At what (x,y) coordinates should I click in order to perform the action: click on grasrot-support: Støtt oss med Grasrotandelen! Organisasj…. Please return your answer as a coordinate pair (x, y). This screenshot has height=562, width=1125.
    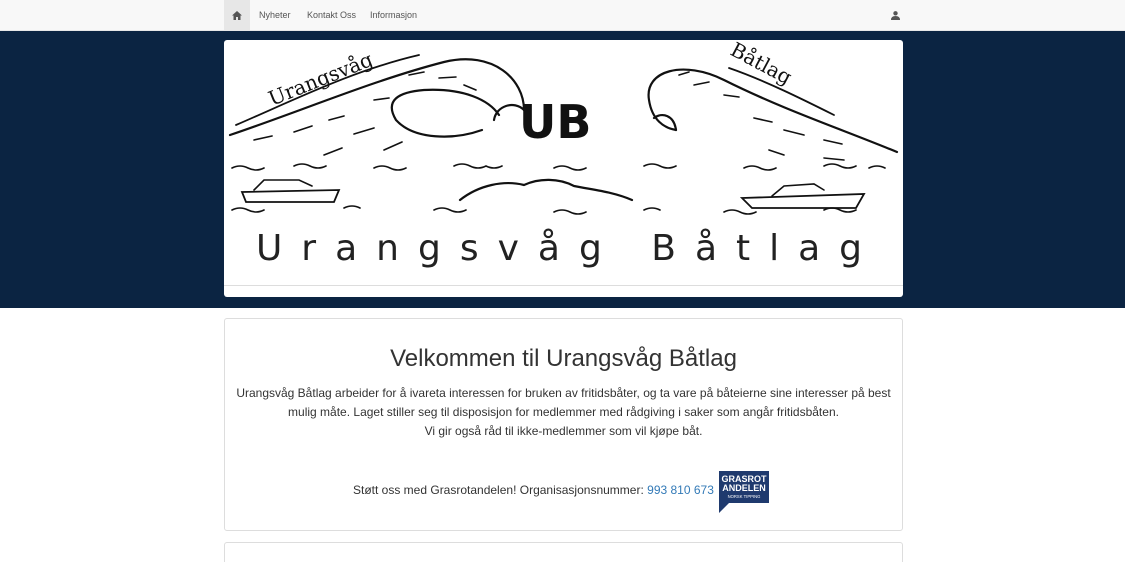
    Looking at the image, I should click on (563, 491).